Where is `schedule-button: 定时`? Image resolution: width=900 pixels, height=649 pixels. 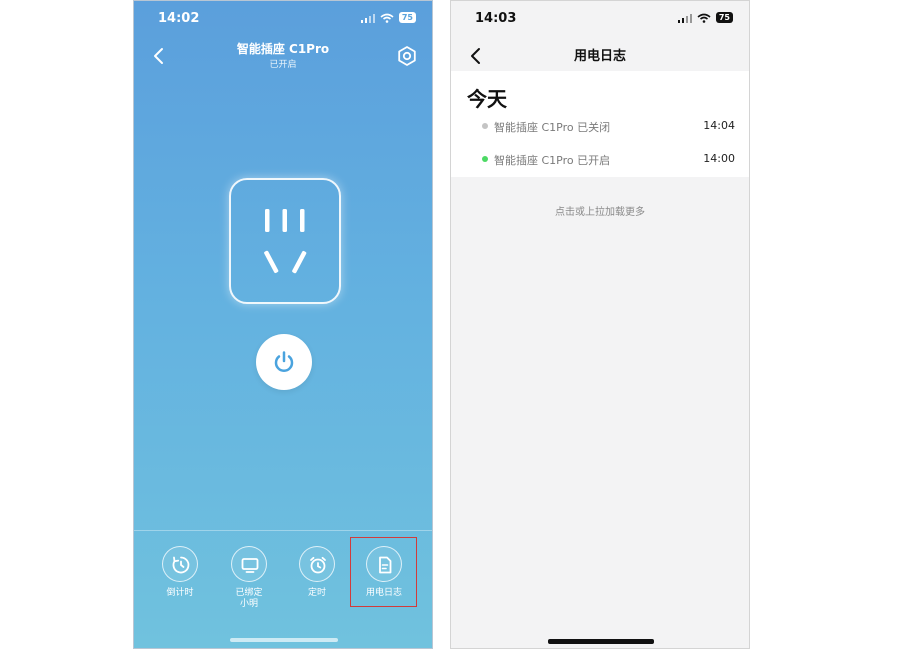 schedule-button: 定时 is located at coordinates (317, 572).